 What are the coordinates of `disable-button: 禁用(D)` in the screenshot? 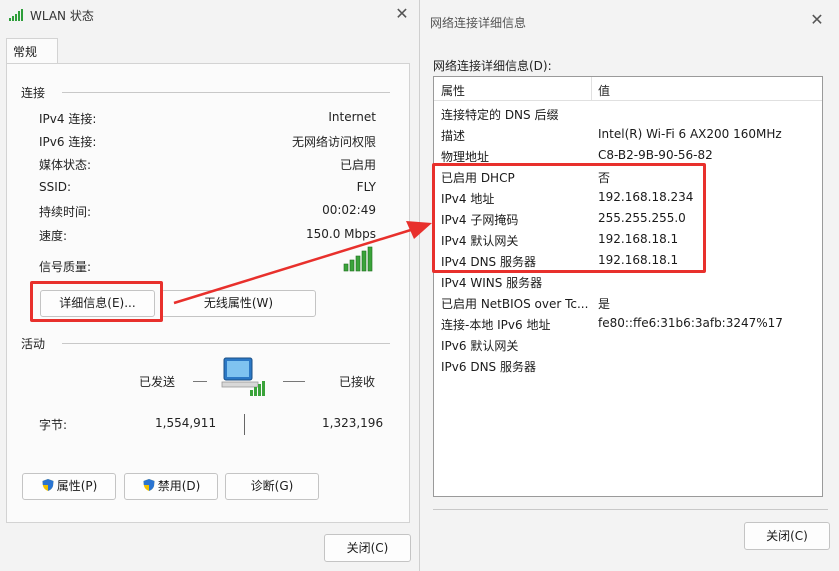 It's located at (171, 486).